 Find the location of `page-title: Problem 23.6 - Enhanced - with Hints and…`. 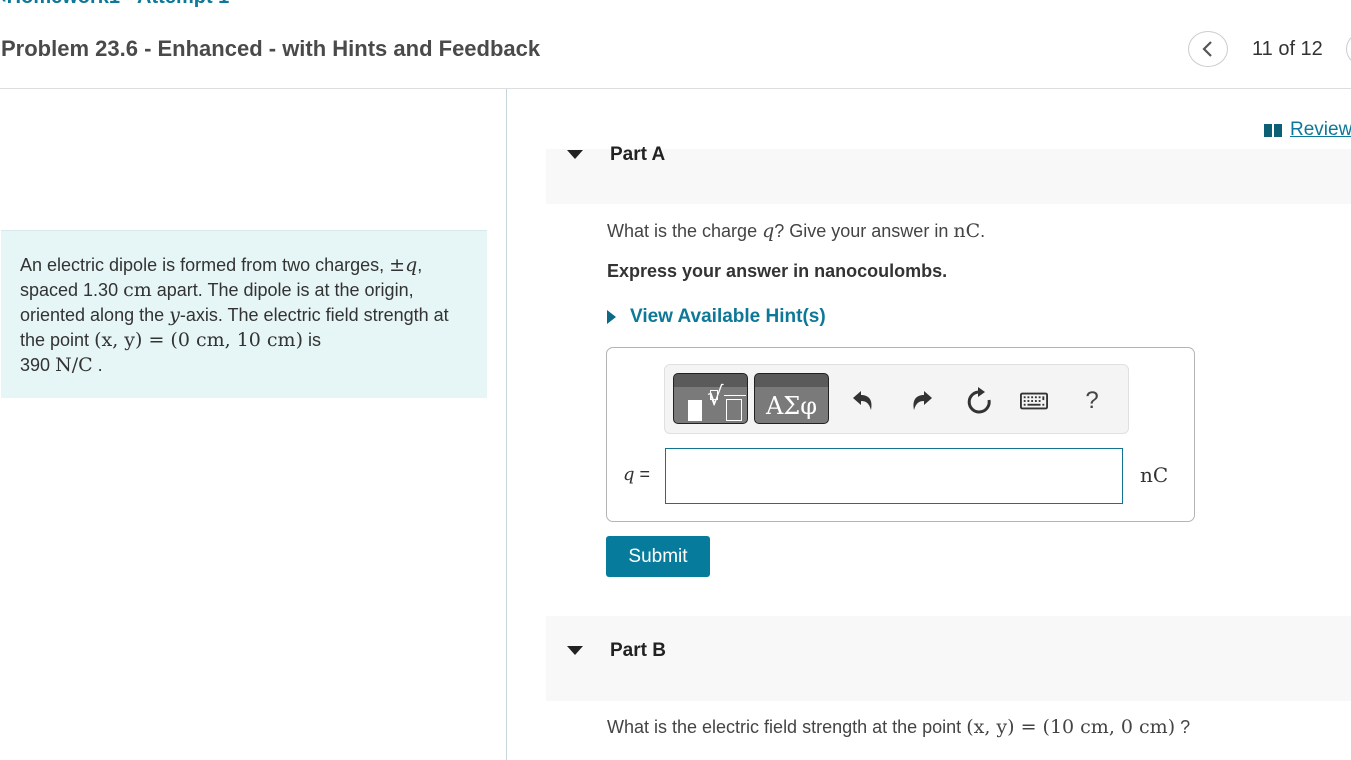

page-title: Problem 23.6 - Enhanced - with Hints and… is located at coordinates (271, 48).